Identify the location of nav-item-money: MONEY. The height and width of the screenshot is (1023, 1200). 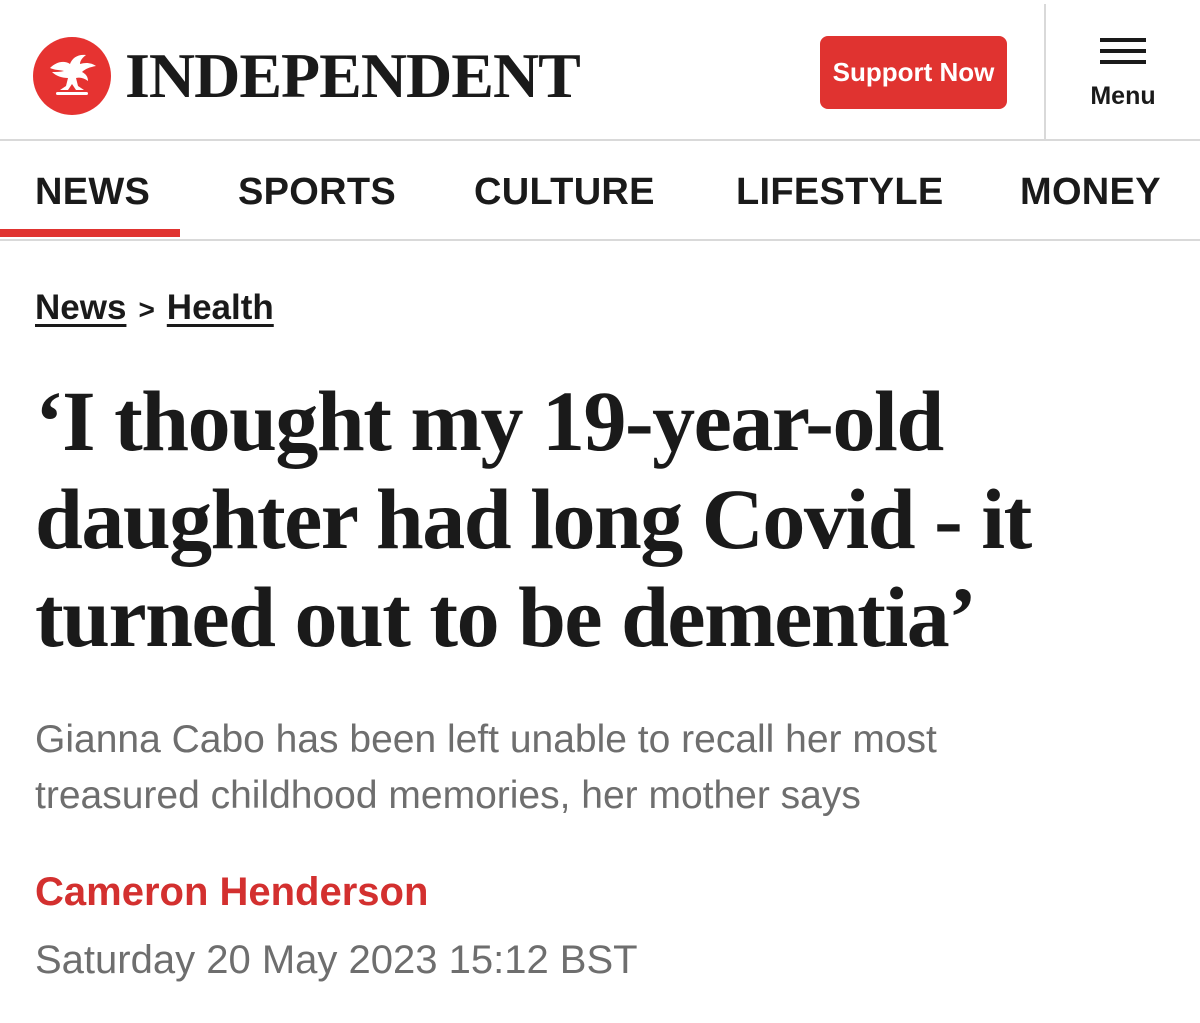
(1090, 192).